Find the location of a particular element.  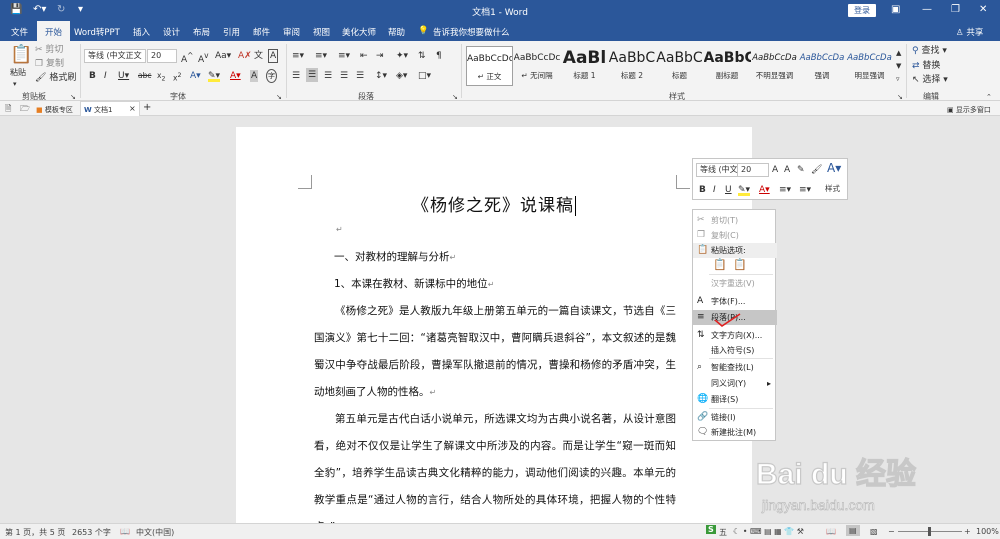

mini-underline-icon: U is located at coordinates (728, 190).